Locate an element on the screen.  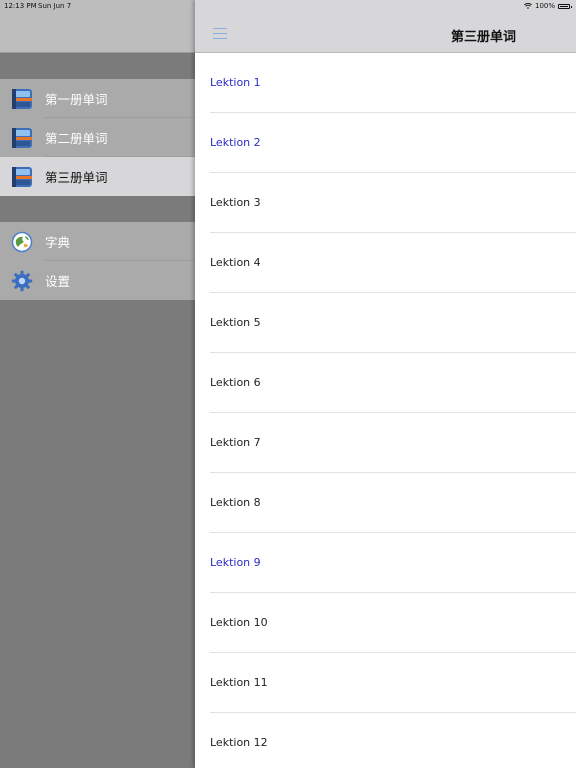
lesson-row: Lektion 10 is located at coordinates (385, 623).